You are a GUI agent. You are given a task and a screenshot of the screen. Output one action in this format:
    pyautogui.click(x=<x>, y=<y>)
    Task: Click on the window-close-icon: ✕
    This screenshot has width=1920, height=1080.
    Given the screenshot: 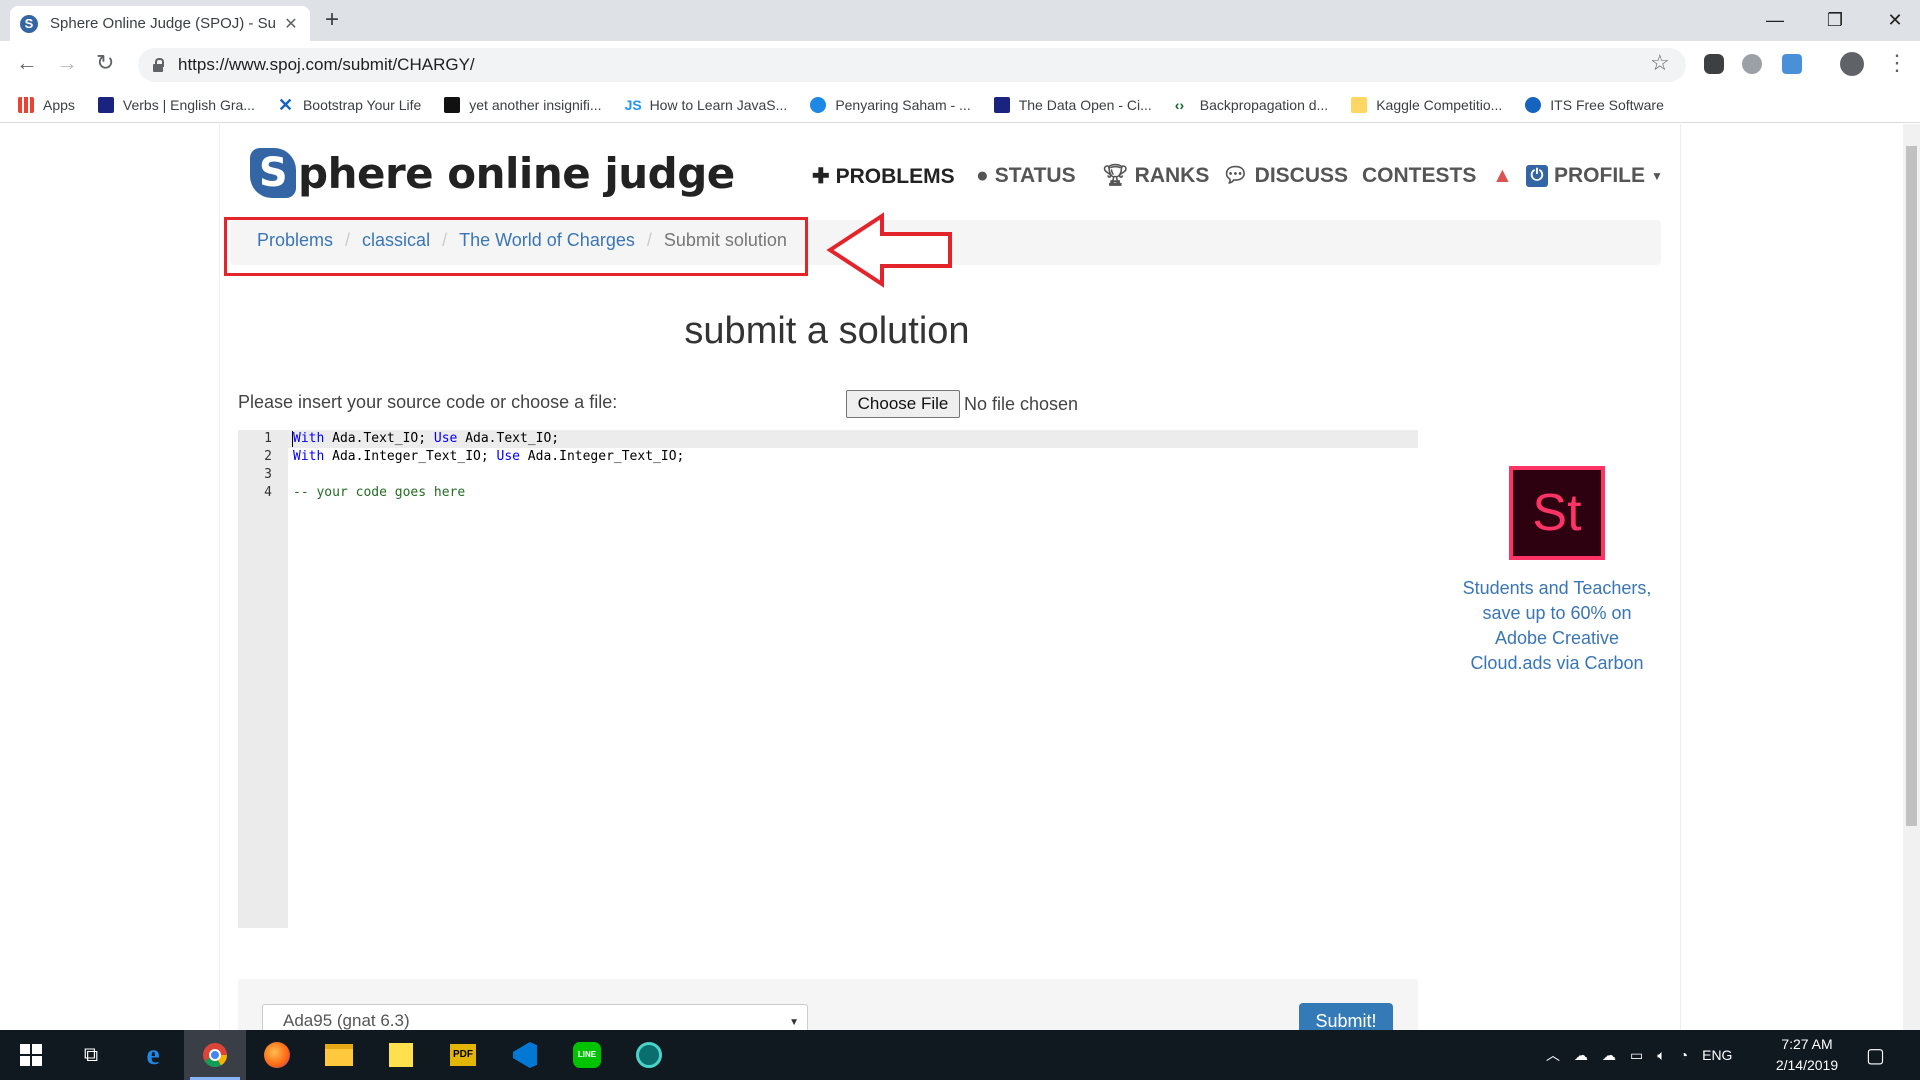 What is the action you would take?
    pyautogui.click(x=1892, y=20)
    